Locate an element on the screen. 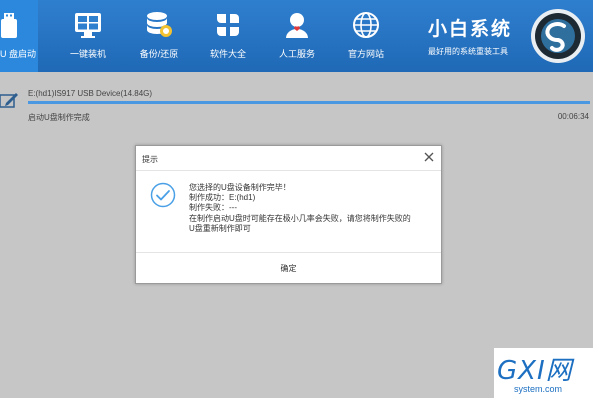 The width and height of the screenshot is (593, 398). dialog-message-line: 您选择的U盘设备制作完毕！ is located at coordinates (240, 187).